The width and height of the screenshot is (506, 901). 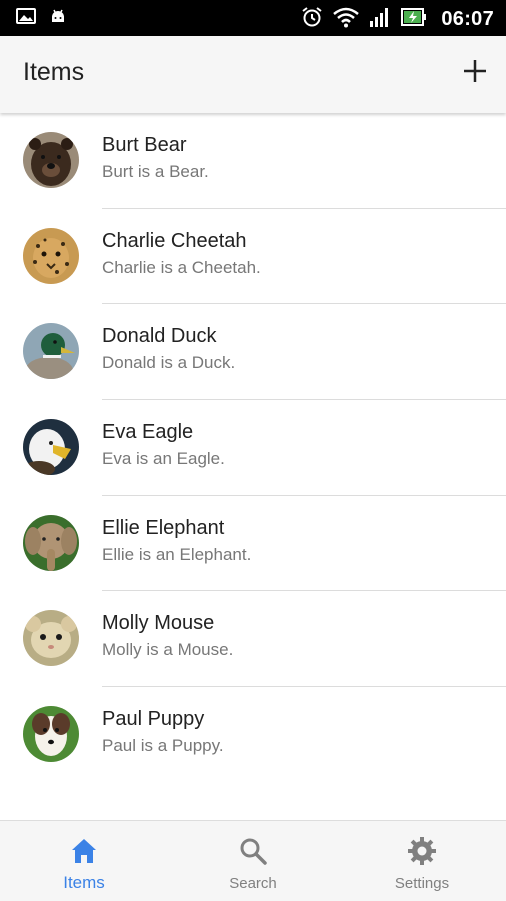 What do you see at coordinates (253, 544) in the screenshot?
I see `list-item: Ellie Elephant Ellie is an Elephant.` at bounding box center [253, 544].